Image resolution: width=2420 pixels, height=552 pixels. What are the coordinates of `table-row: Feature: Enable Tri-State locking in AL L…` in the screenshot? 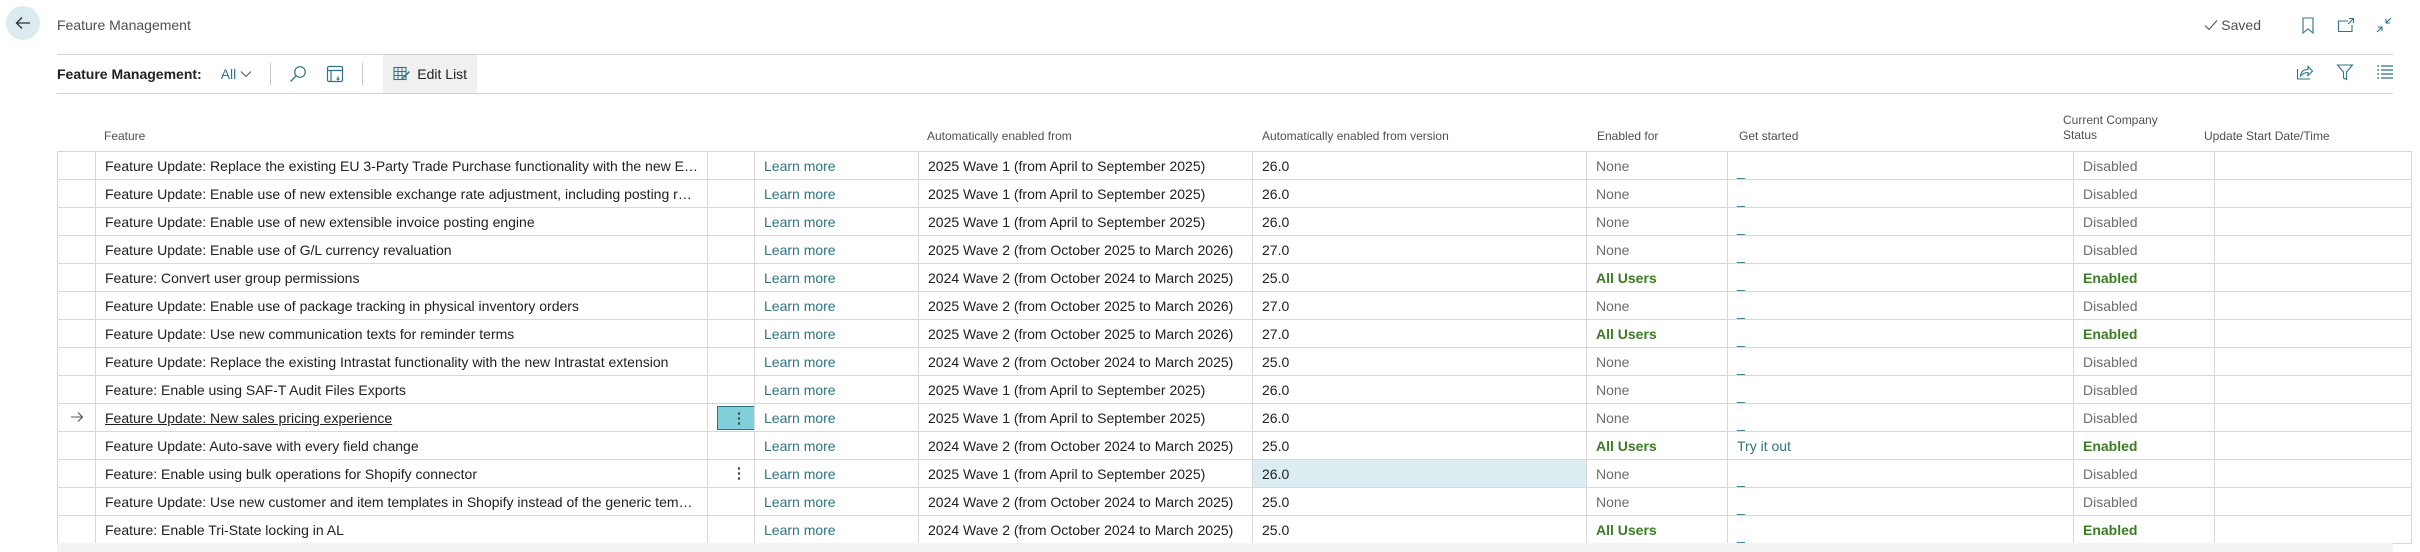 It's located at (1234, 529).